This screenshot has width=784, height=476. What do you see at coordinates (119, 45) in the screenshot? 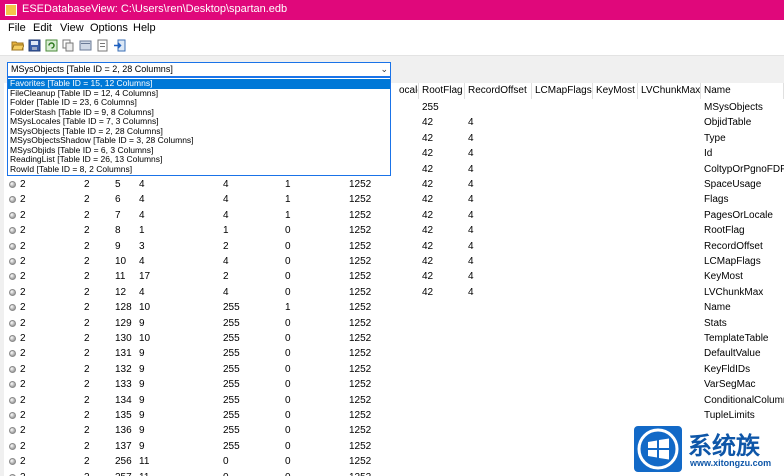
I see `exit-icon` at bounding box center [119, 45].